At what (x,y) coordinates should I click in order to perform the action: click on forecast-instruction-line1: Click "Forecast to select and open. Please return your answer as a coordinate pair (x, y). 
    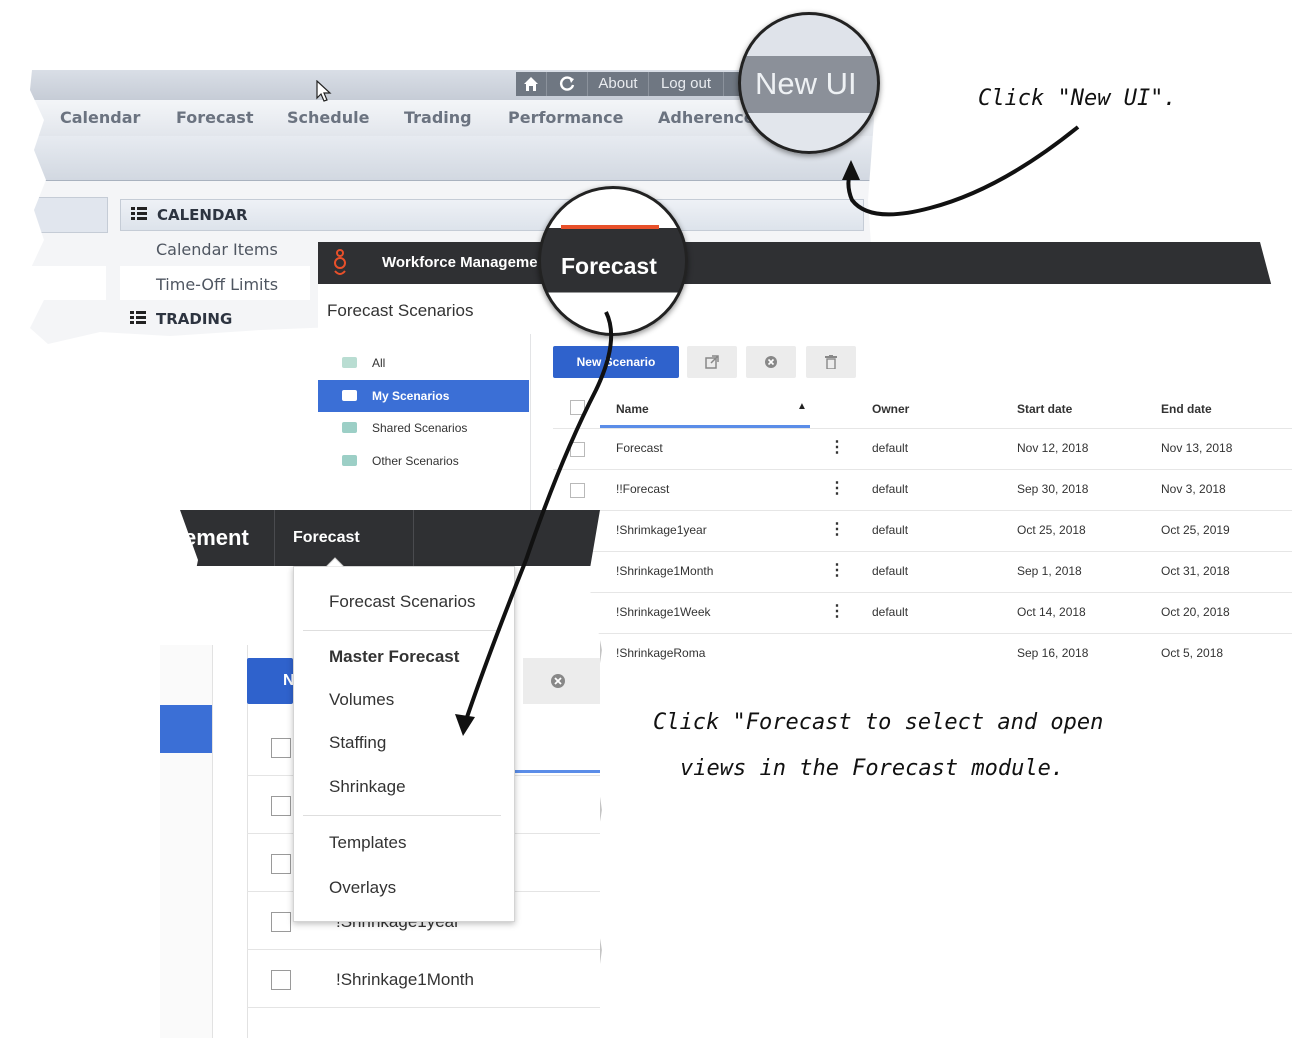
    Looking at the image, I should click on (878, 722).